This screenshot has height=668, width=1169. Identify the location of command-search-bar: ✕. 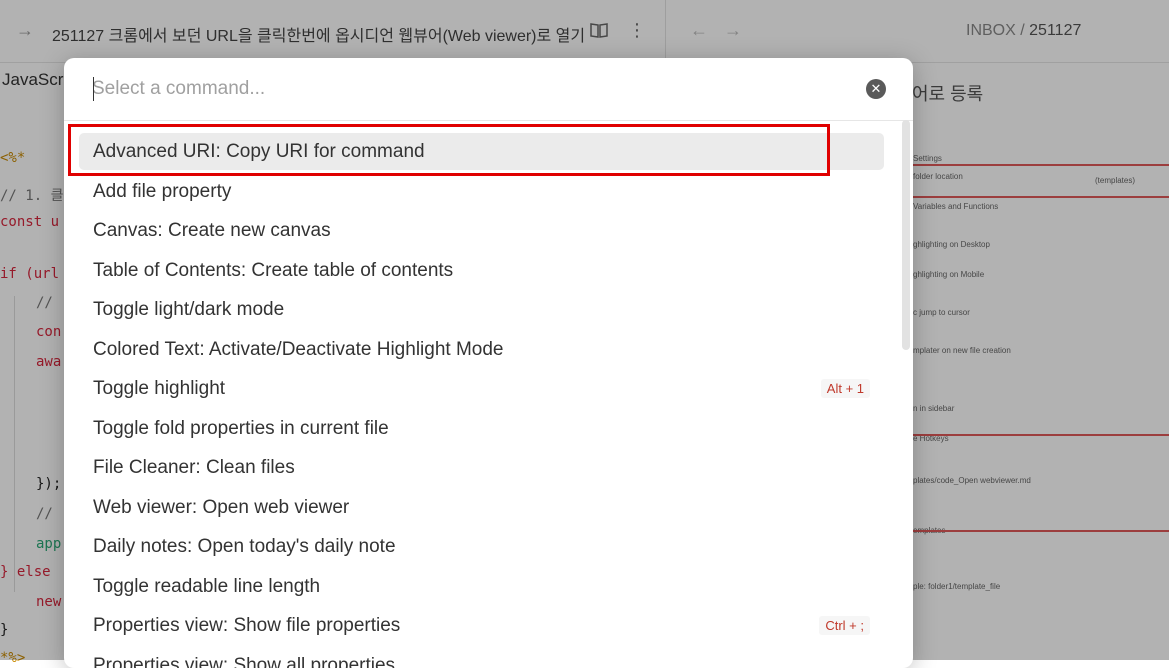
(488, 89).